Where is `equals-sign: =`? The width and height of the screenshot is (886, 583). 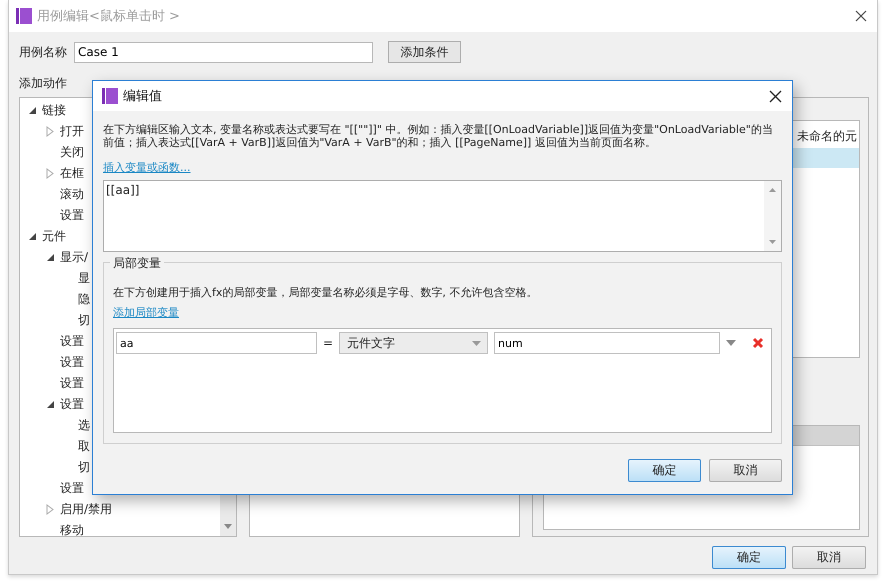
equals-sign: = is located at coordinates (328, 343).